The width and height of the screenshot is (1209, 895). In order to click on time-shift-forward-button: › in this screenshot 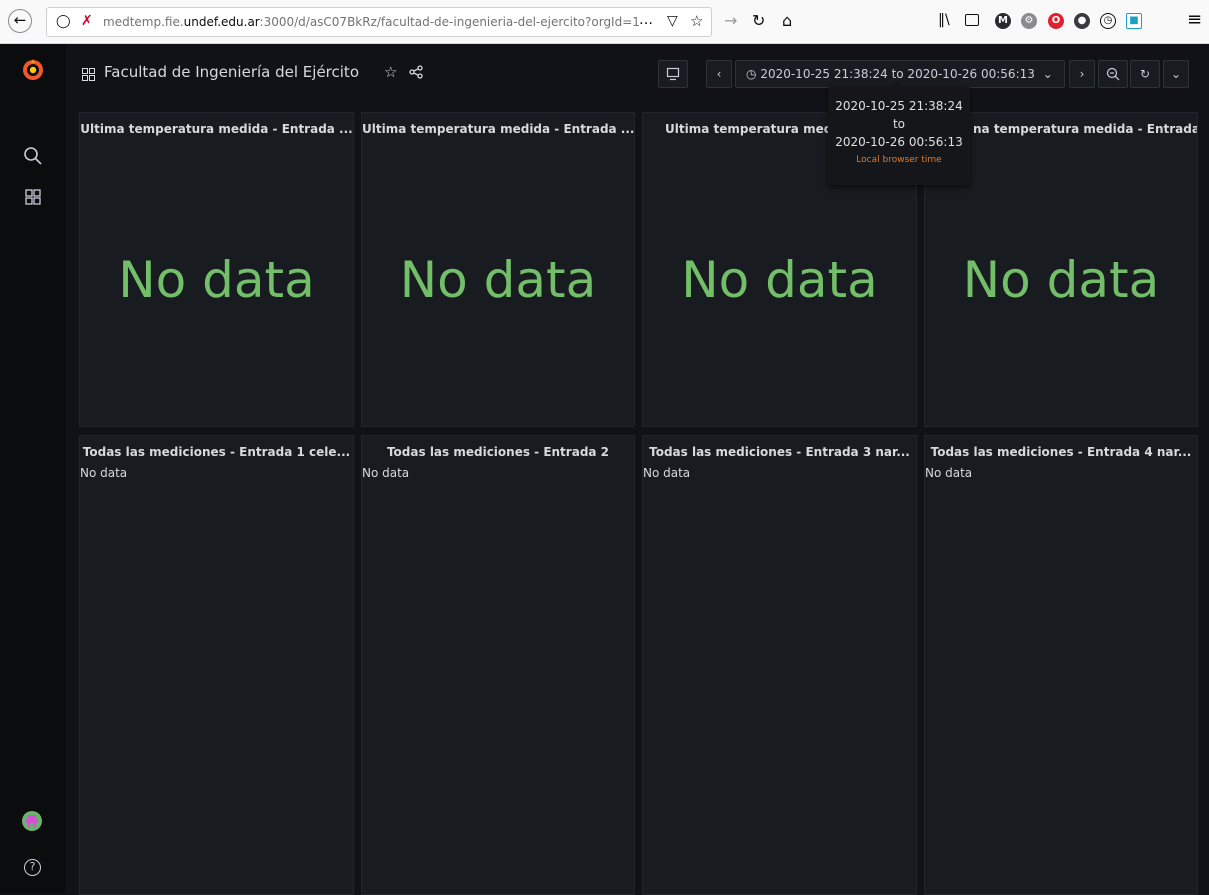, I will do `click(1082, 74)`.